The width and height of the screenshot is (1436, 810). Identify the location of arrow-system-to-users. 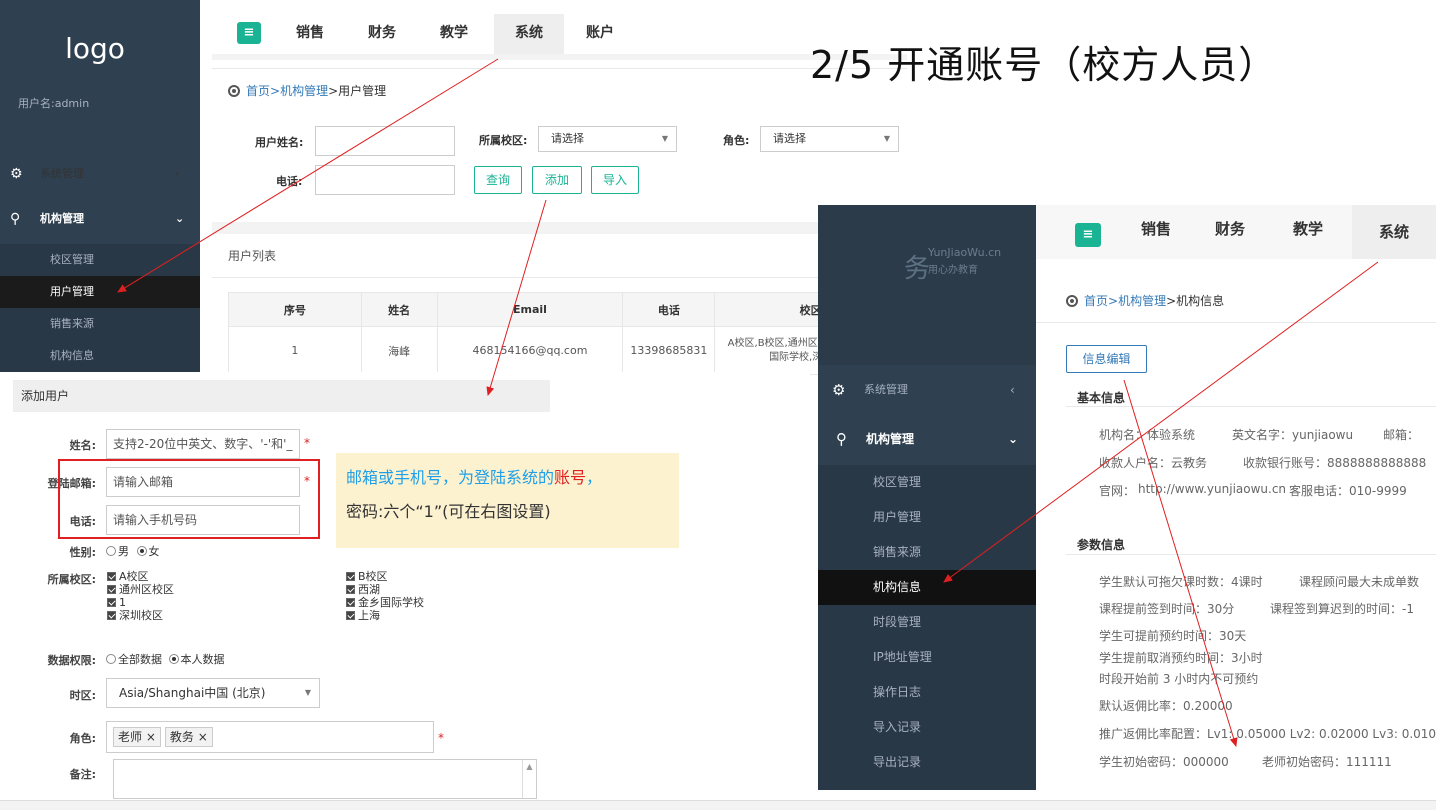
(308, 175).